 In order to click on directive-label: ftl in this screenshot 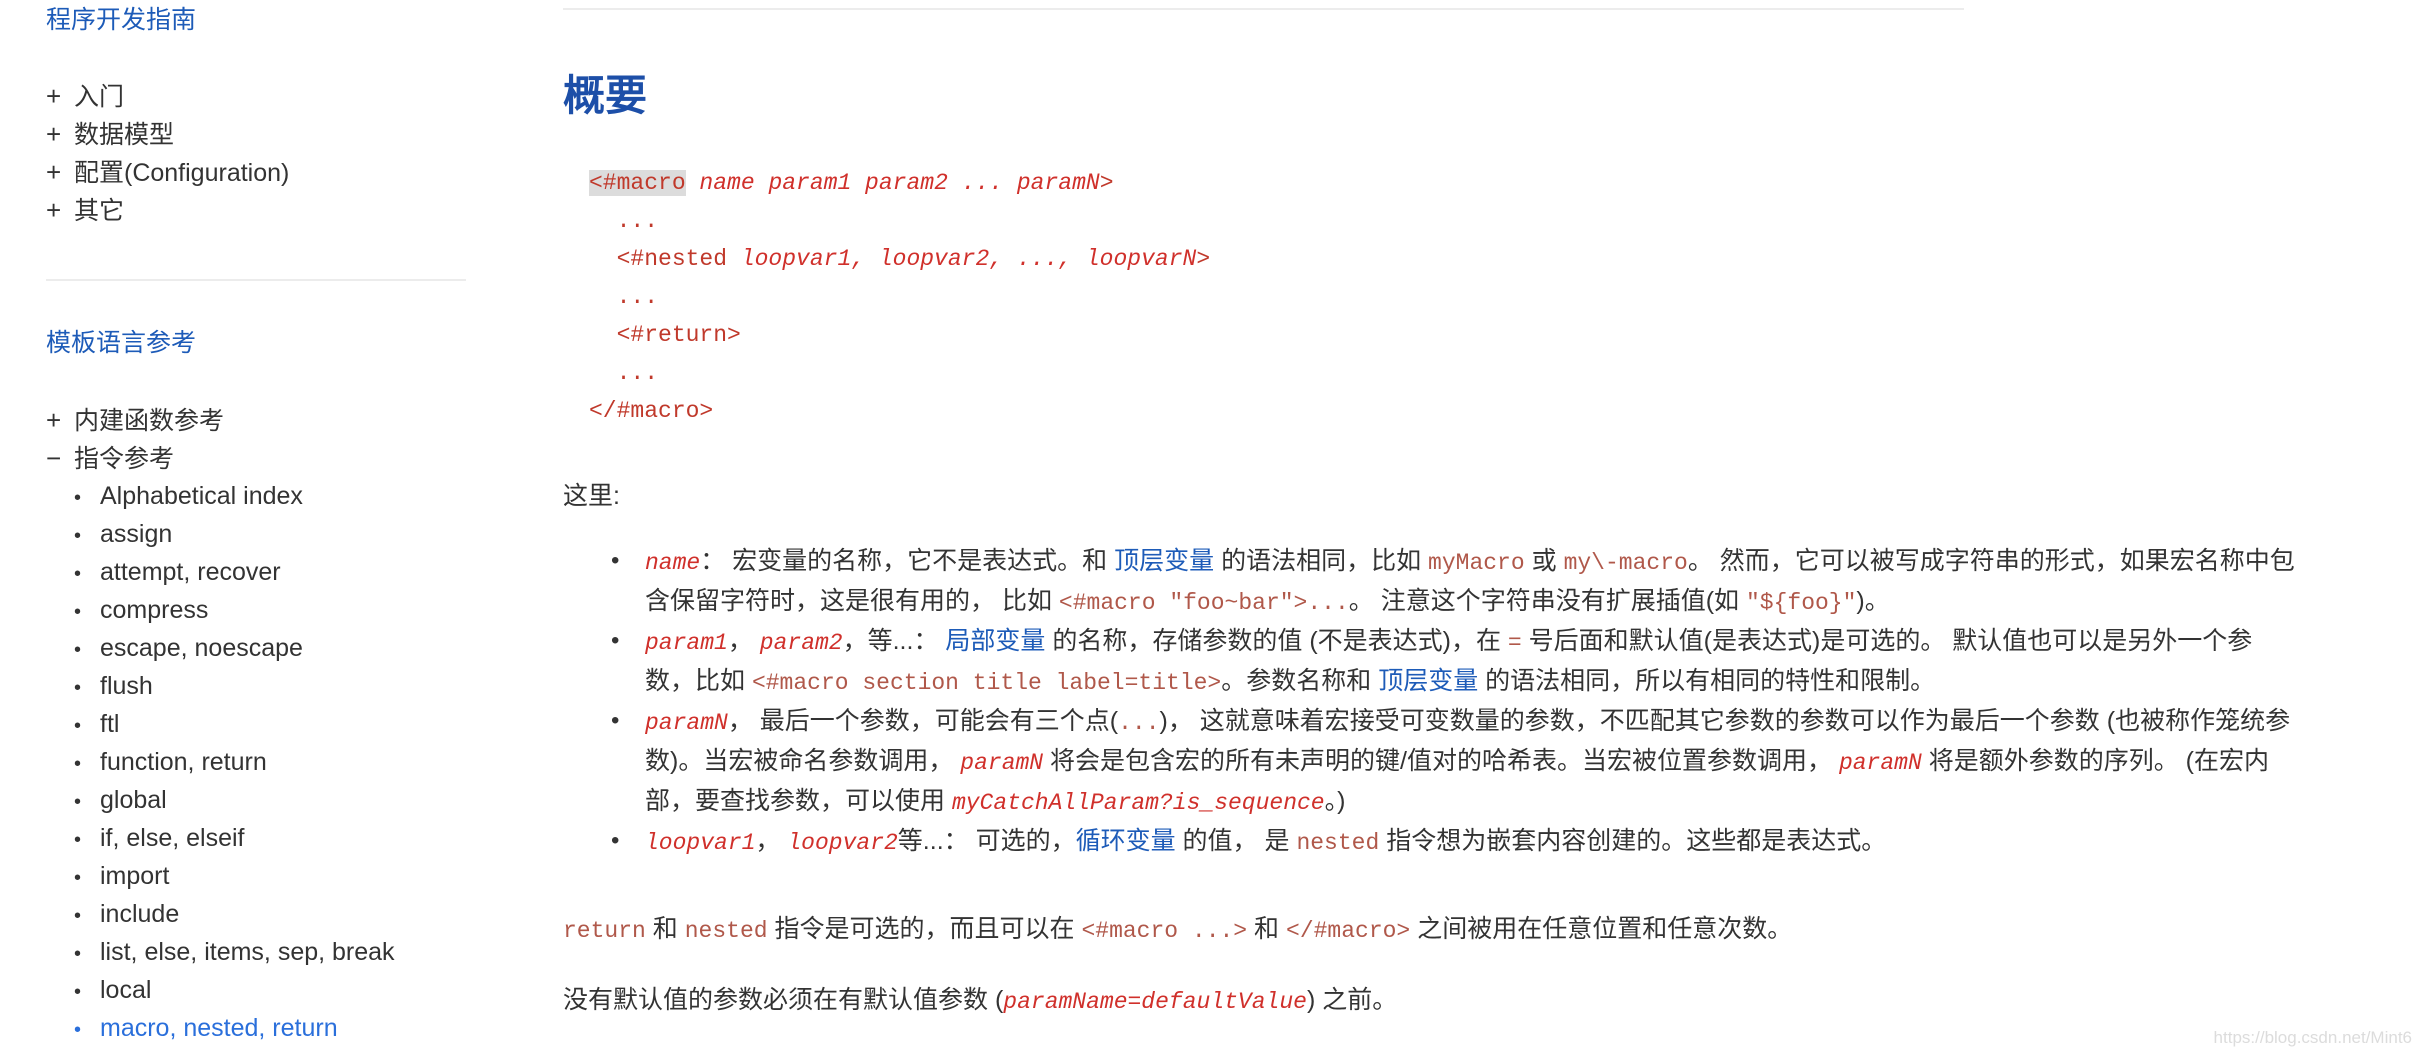, I will do `click(109, 724)`.